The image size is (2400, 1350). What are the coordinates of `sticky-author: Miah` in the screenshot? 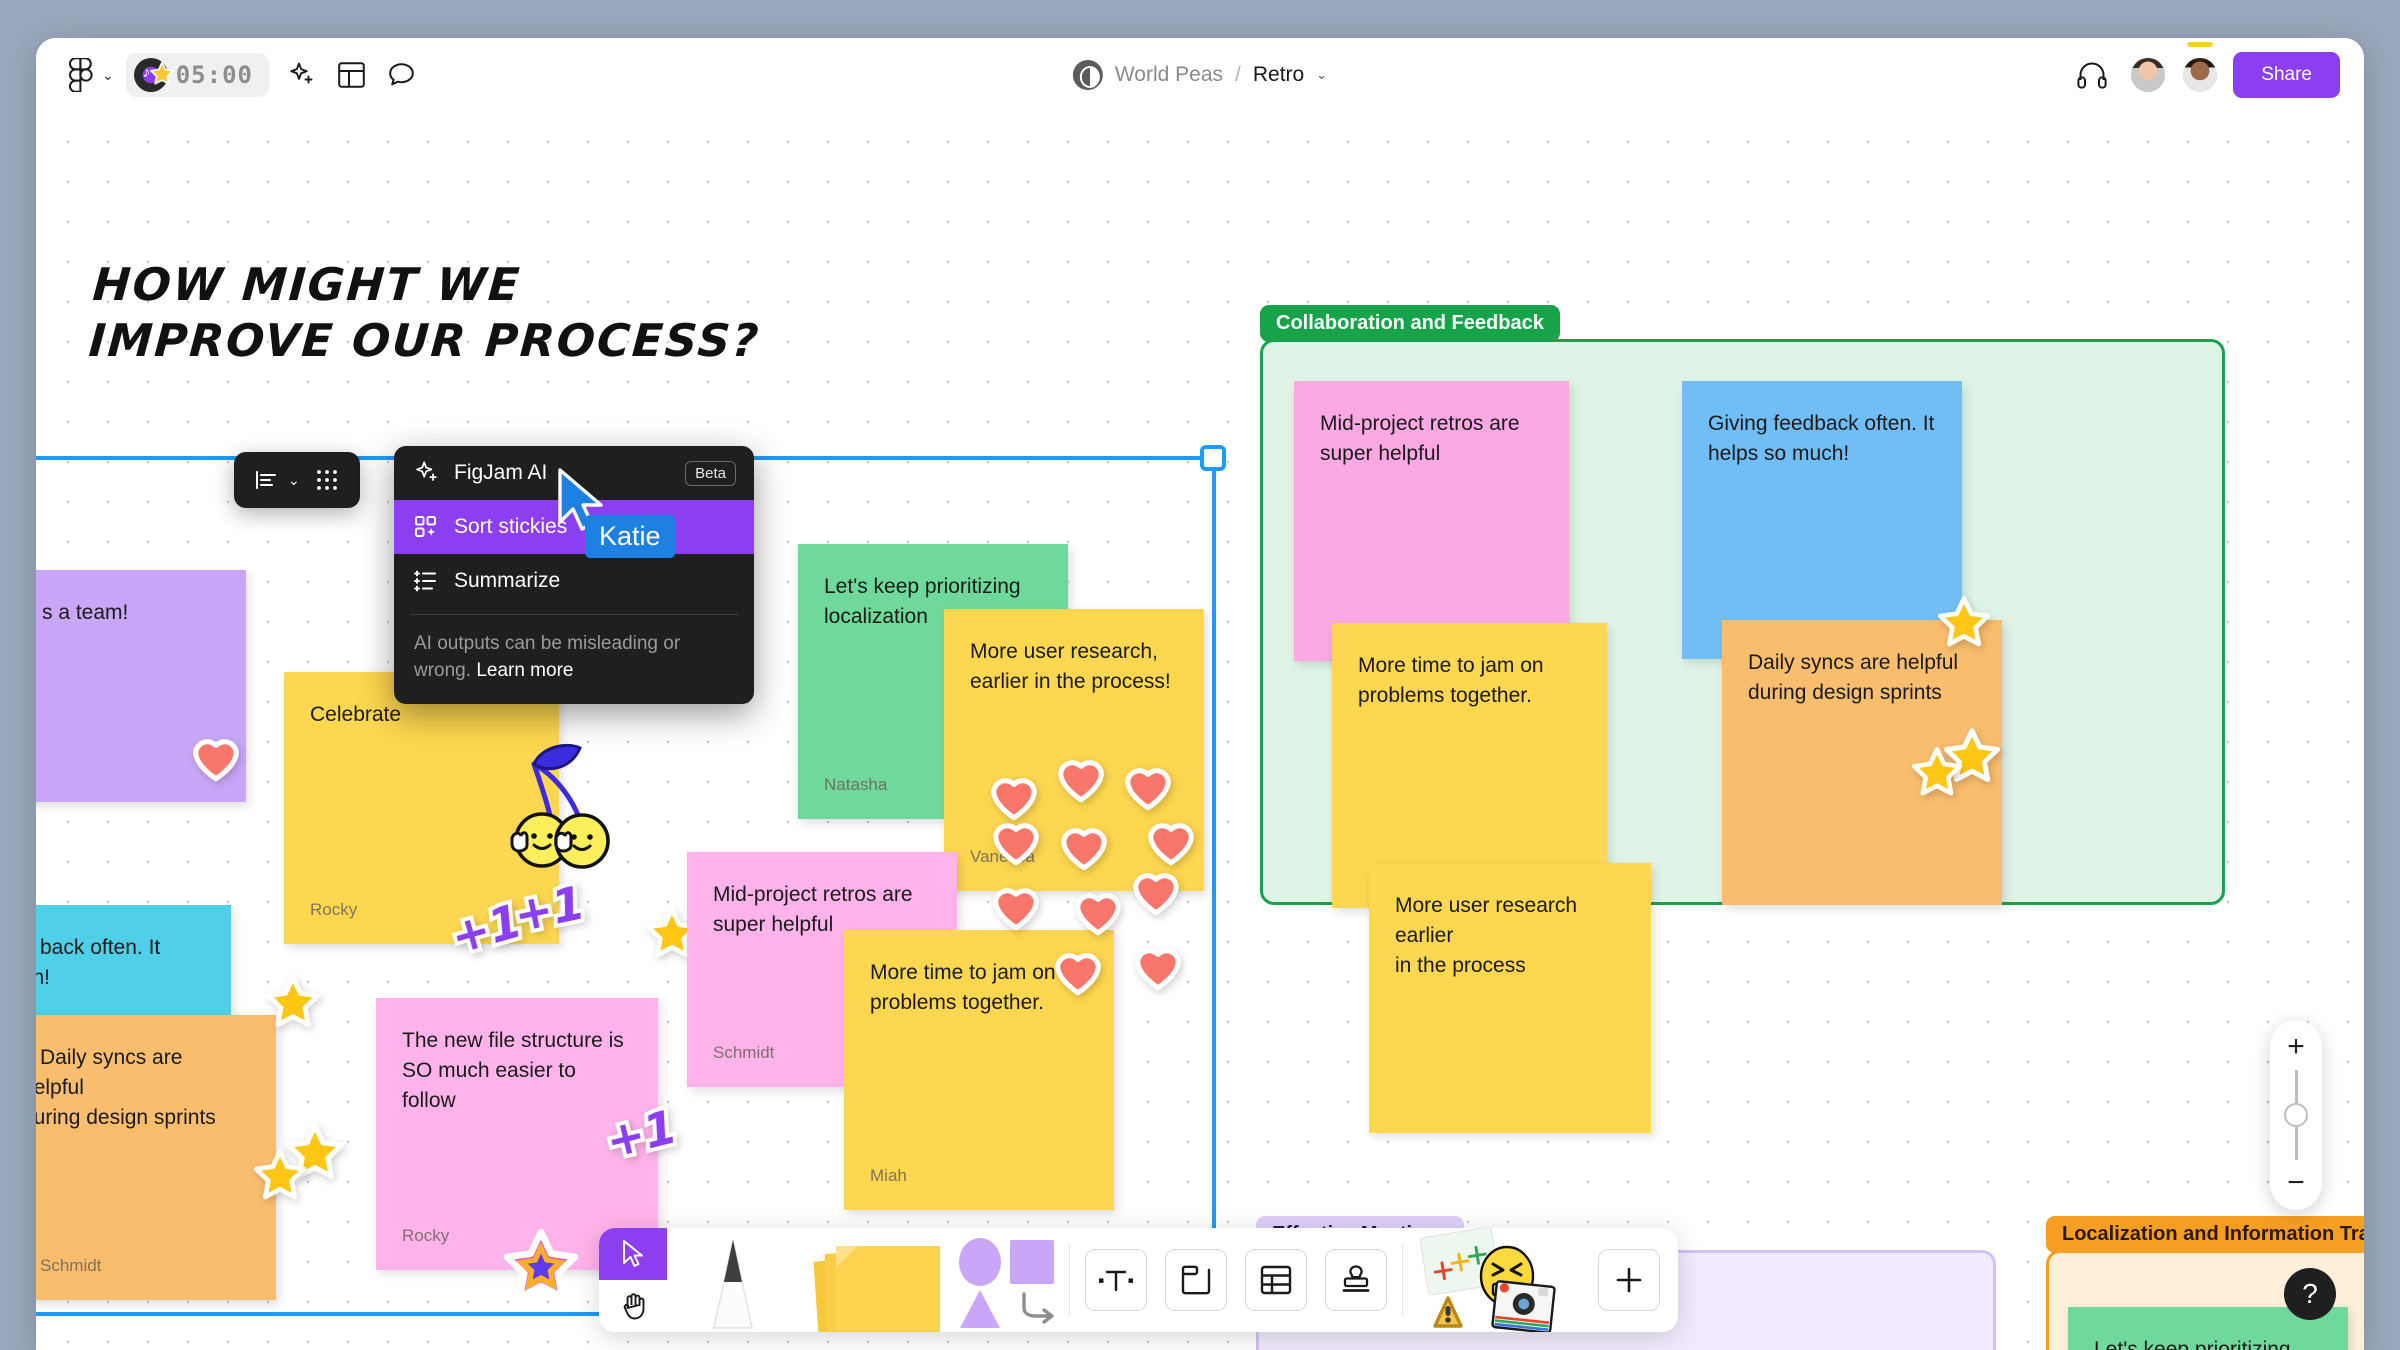 It's located at (888, 1175).